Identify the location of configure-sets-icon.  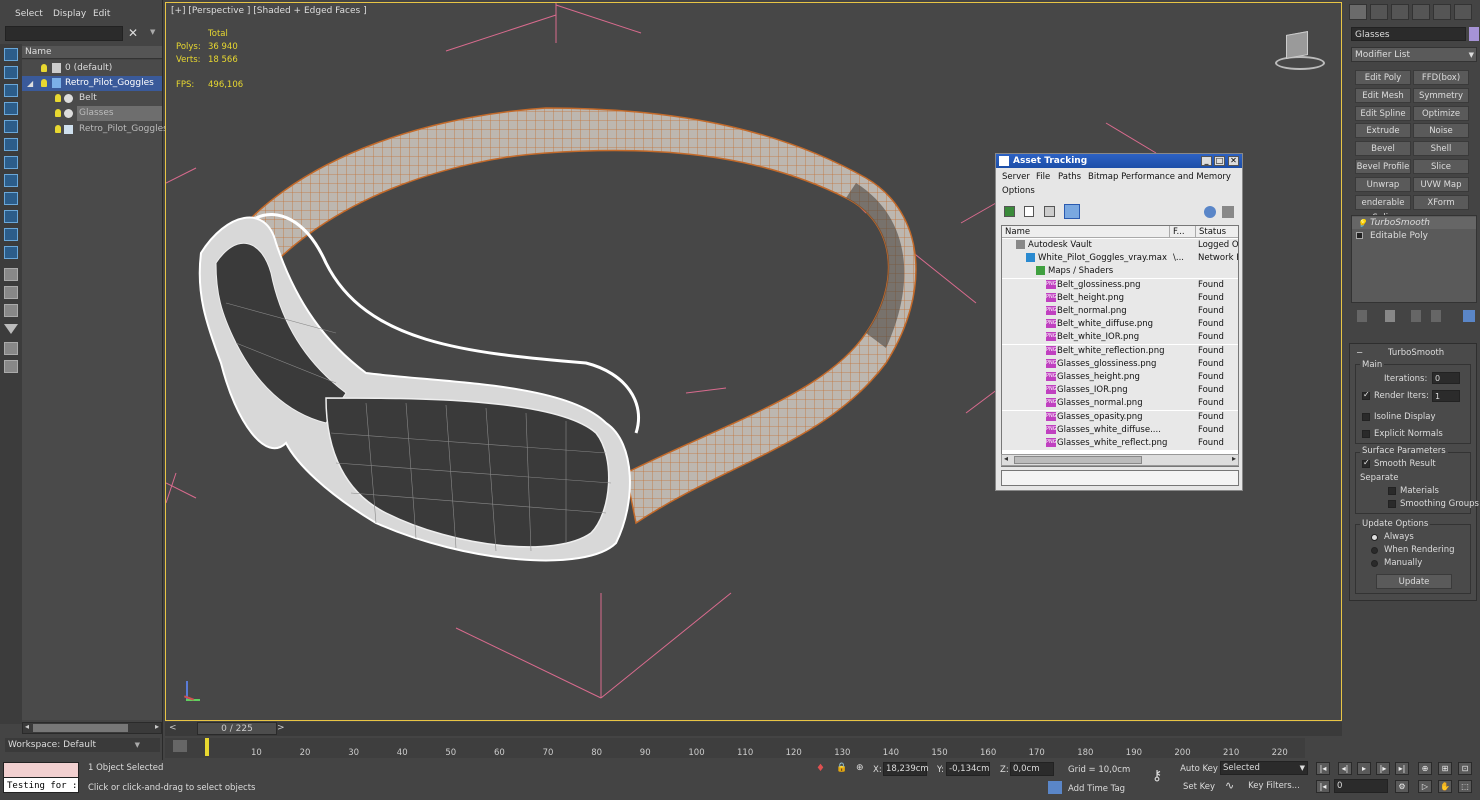
(1469, 316).